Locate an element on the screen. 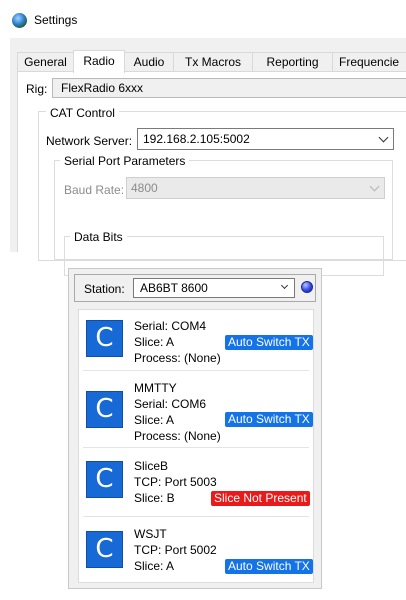  entry-line: MMTTY is located at coordinates (155, 388).